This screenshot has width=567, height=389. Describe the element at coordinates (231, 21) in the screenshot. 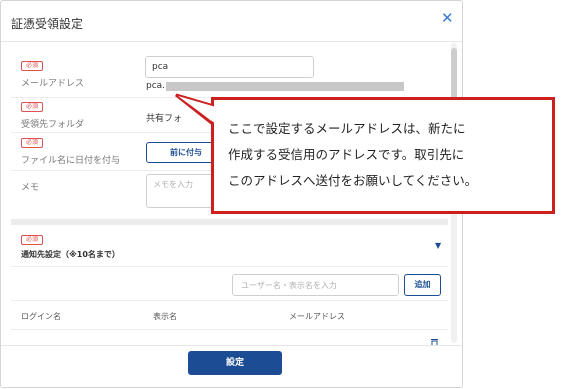

I see `dialog-header: 証憑受領設定 ✕` at that location.